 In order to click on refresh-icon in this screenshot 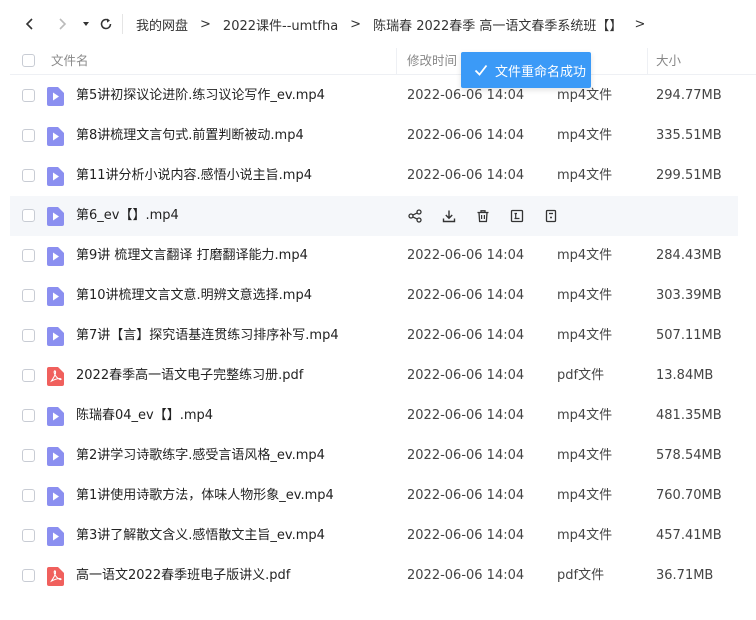, I will do `click(106, 24)`.